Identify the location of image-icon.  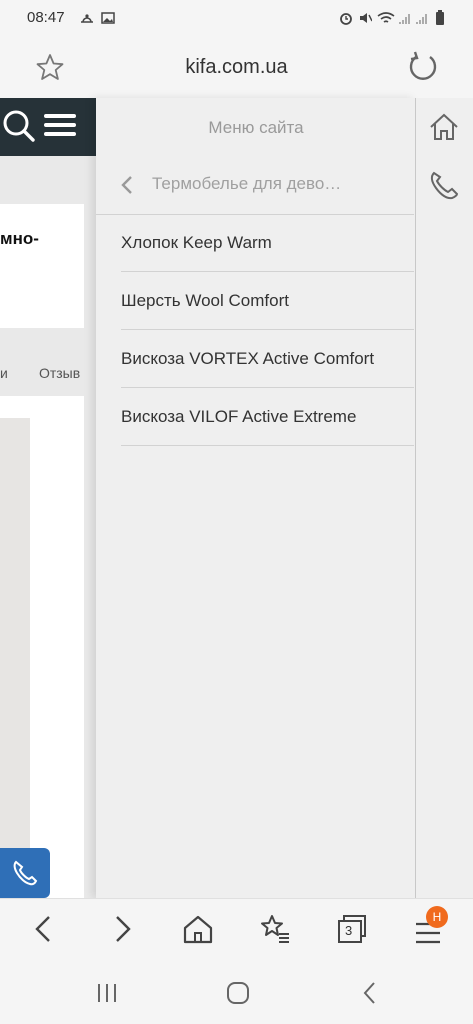
(108, 18).